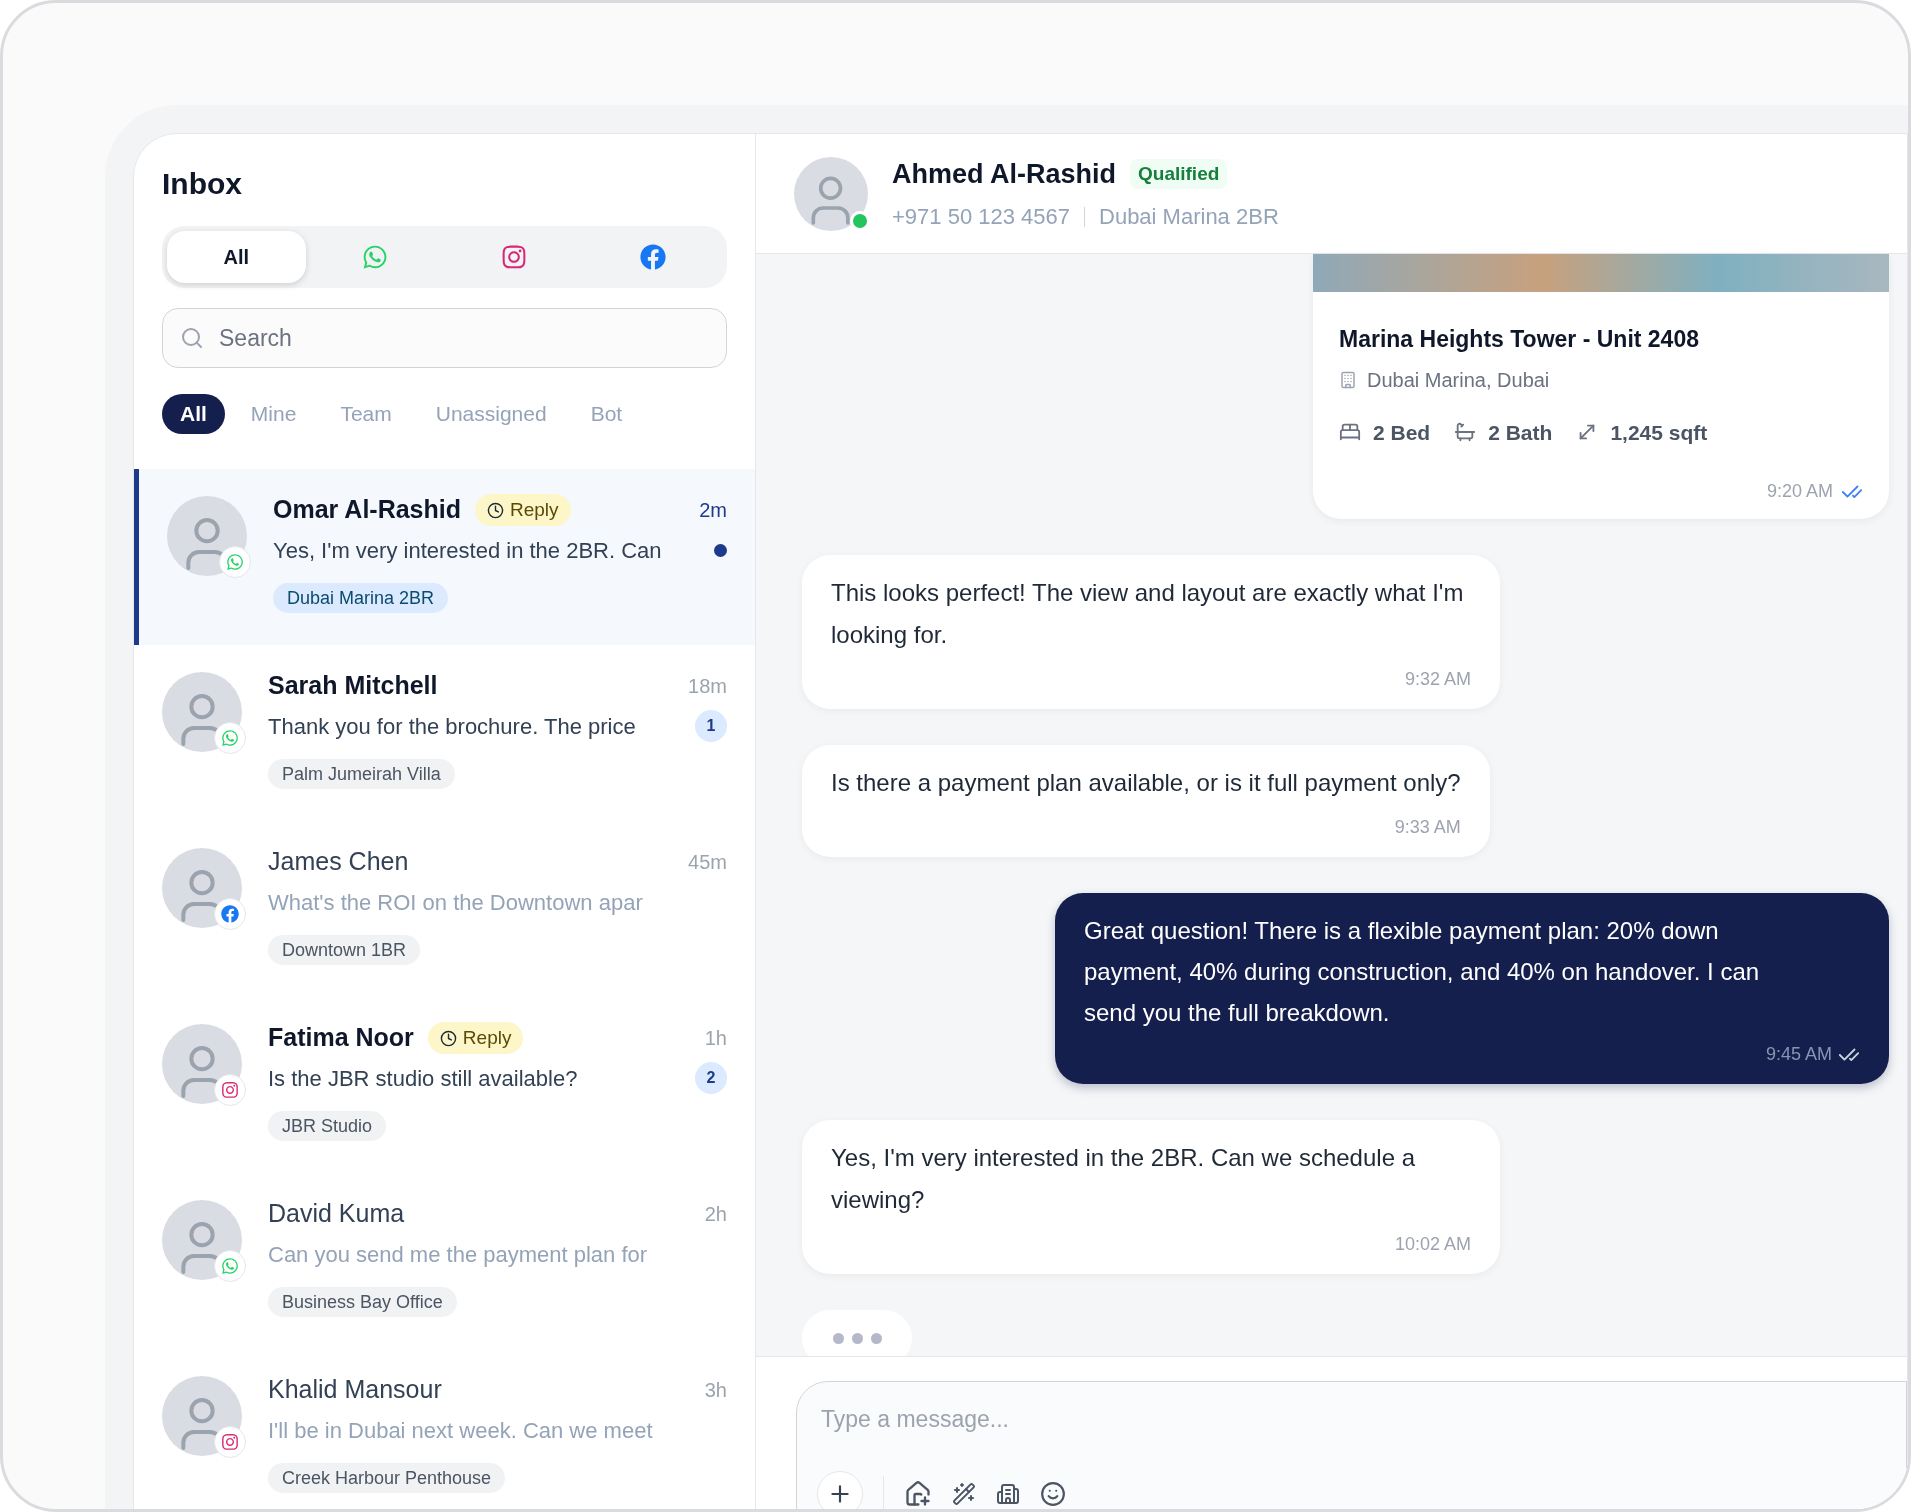 This screenshot has height=1512, width=1911. Describe the element at coordinates (1004, 174) in the screenshot. I see `contact-name: Ahmed Al-Rashid` at that location.